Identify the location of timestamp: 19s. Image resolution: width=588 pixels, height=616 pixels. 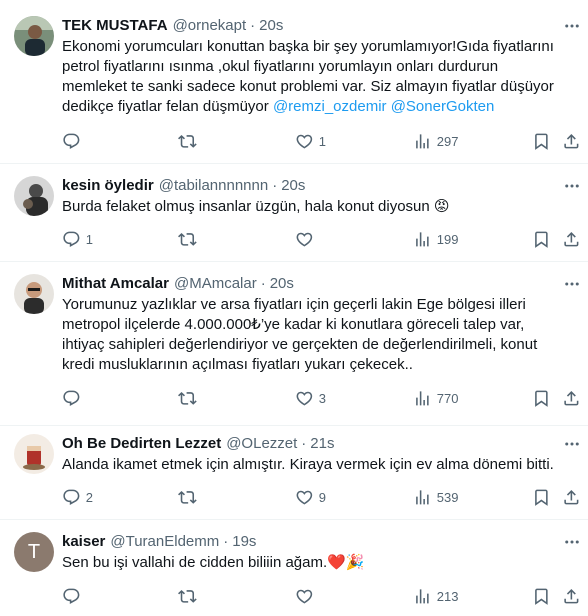
(244, 542).